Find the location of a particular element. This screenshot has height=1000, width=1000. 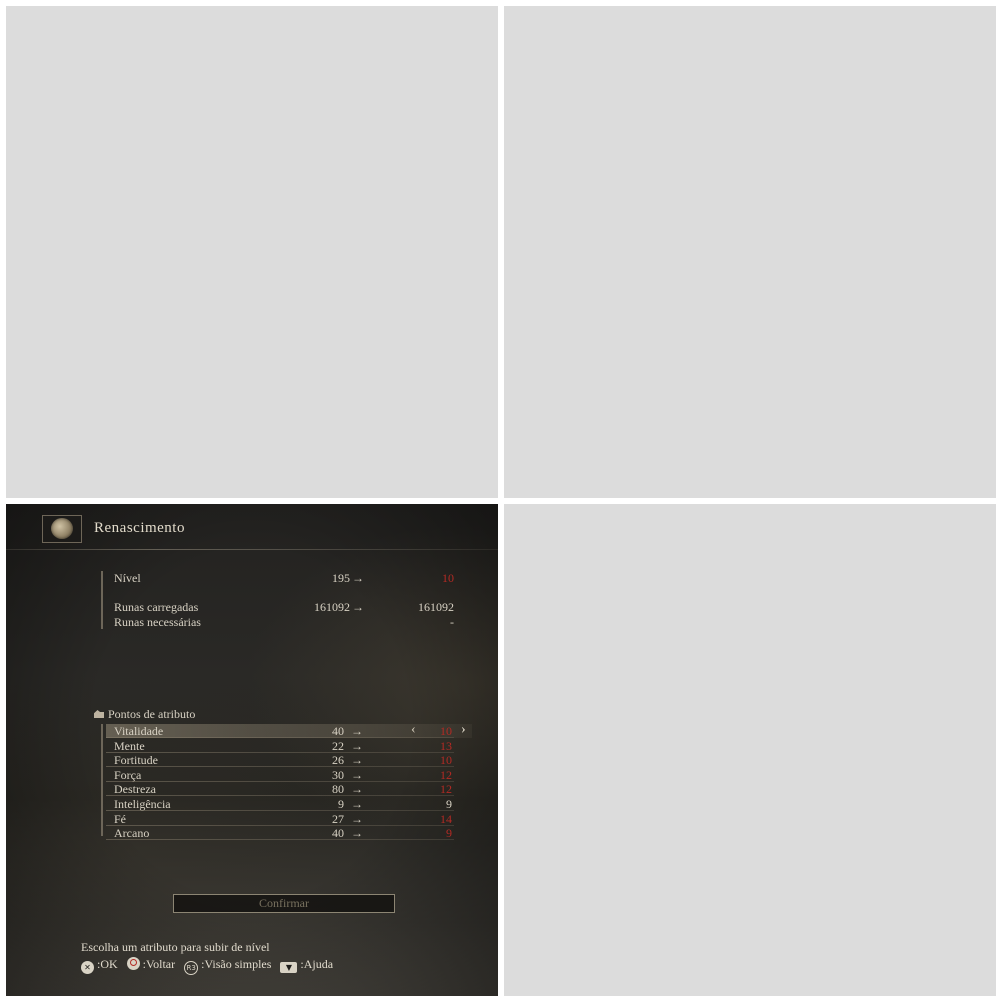

attribute-row: Fé 27 → 14 is located at coordinates (289, 819).